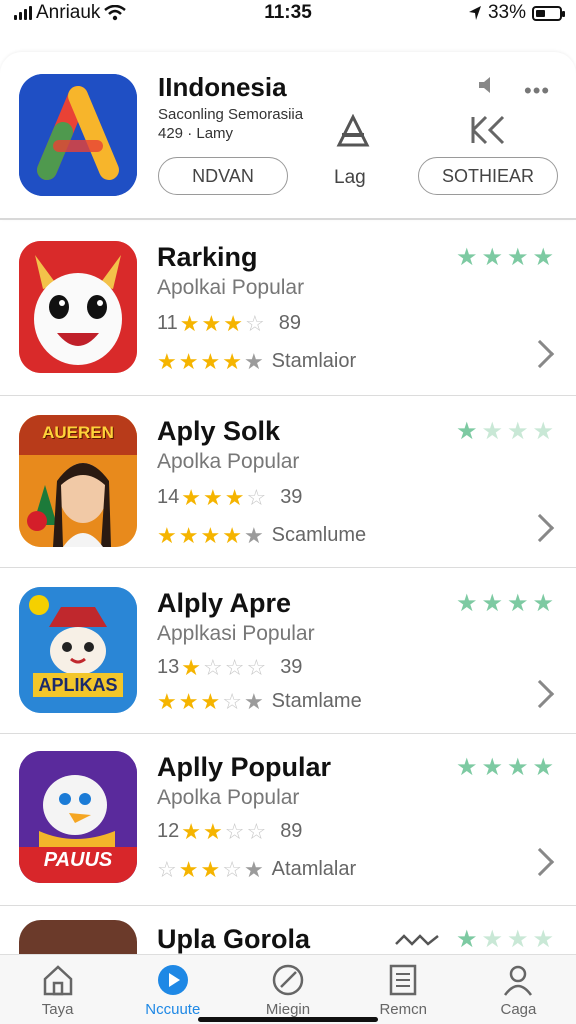  Describe the element at coordinates (488, 130) in the screenshot. I see `bookmark-k-icon` at that location.